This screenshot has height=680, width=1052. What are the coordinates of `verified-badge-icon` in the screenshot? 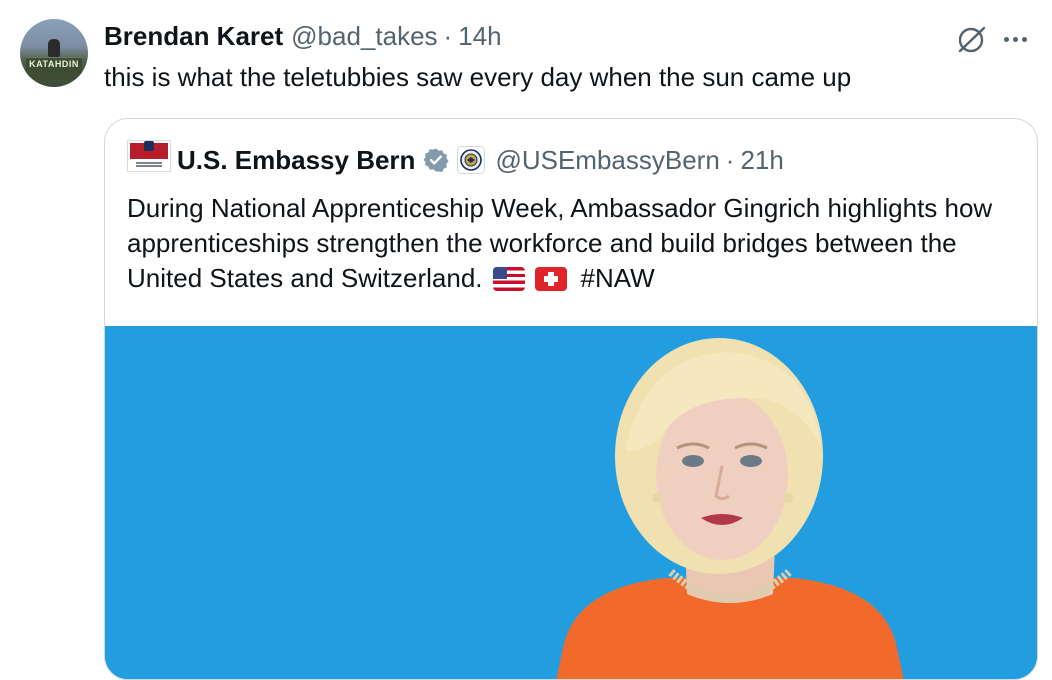 It's located at (436, 160).